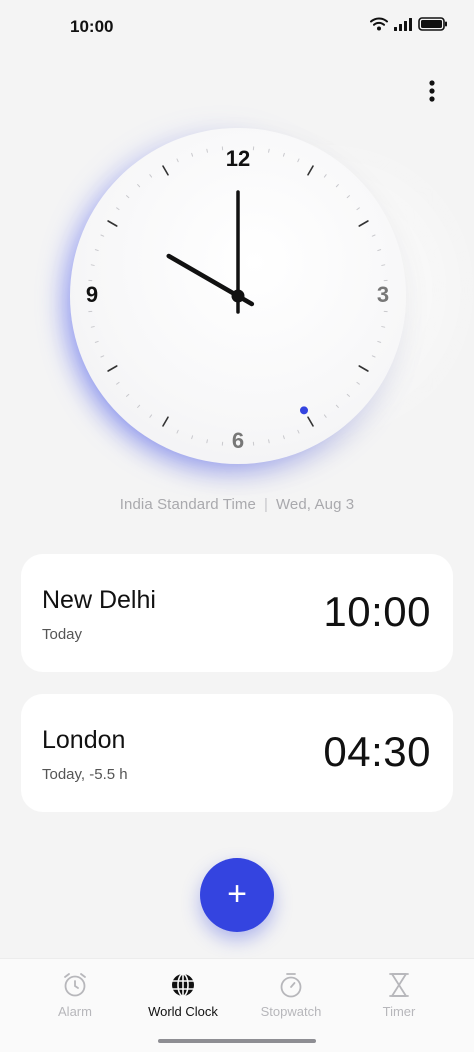 The width and height of the screenshot is (474, 1052). I want to click on numeral-9: 9, so click(92, 294).